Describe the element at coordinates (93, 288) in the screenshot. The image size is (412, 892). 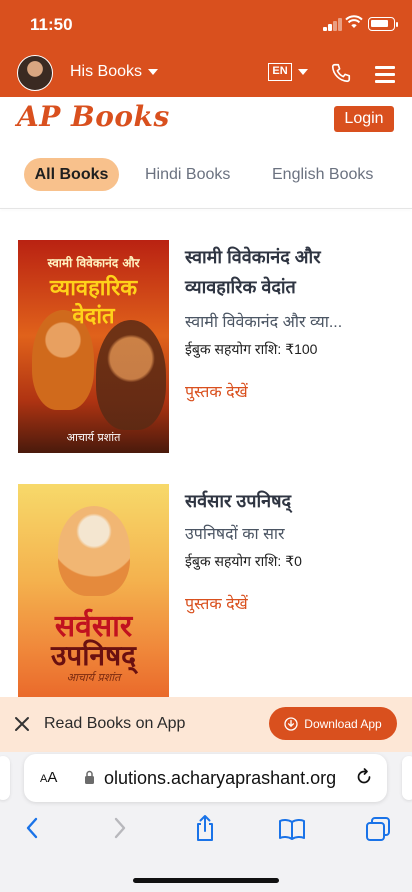
I see `cover-title-line2: व्यावहारिक` at that location.